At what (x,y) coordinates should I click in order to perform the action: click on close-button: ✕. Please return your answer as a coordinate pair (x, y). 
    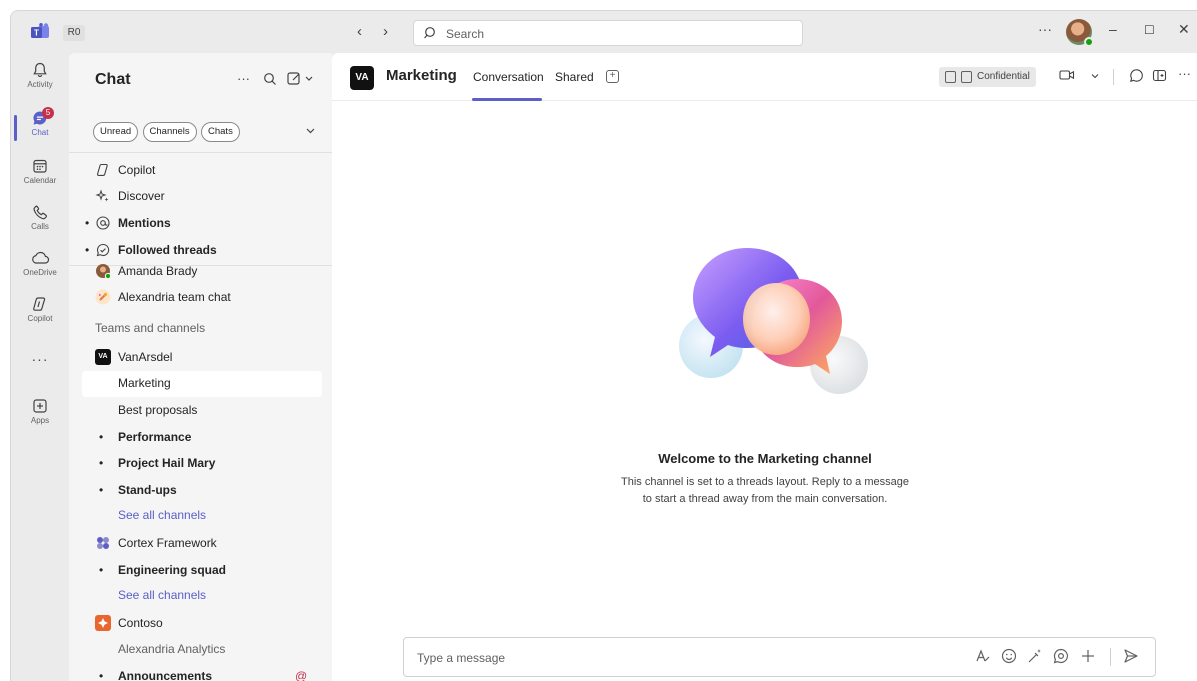
    Looking at the image, I should click on (1184, 29).